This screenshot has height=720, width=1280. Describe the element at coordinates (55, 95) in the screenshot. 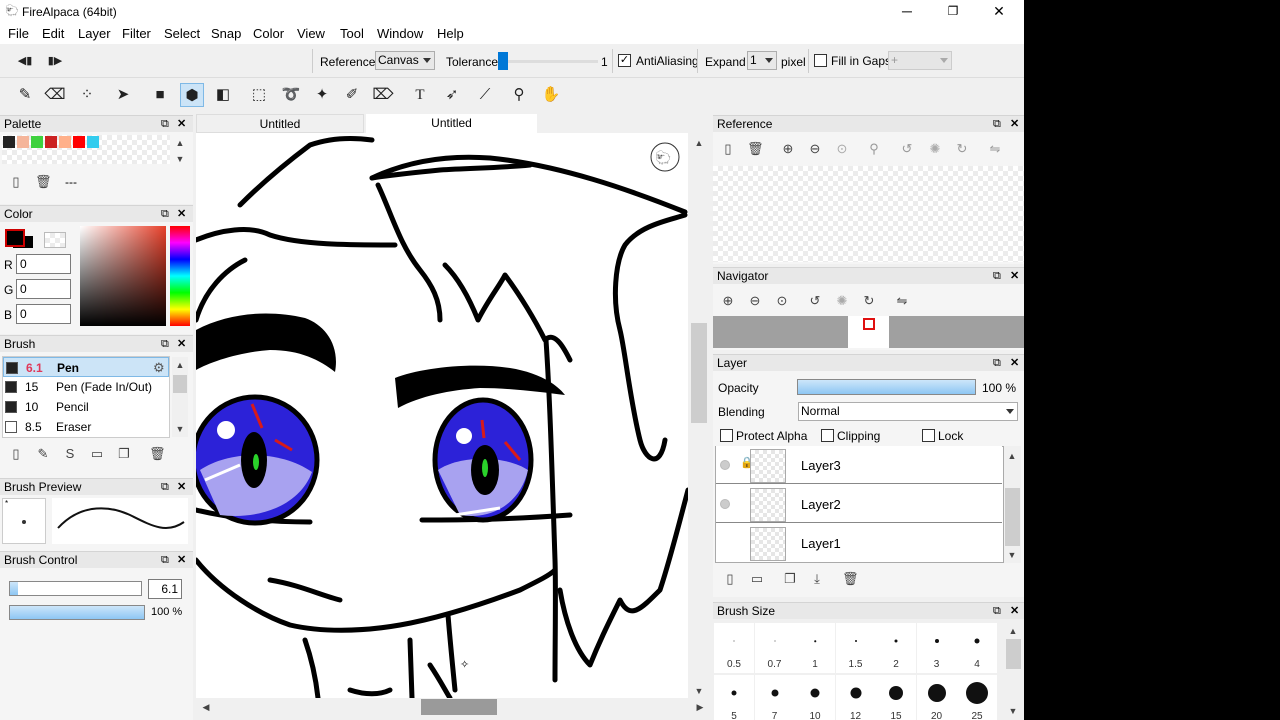

I see `eraser-tool-icon: ⌫` at that location.